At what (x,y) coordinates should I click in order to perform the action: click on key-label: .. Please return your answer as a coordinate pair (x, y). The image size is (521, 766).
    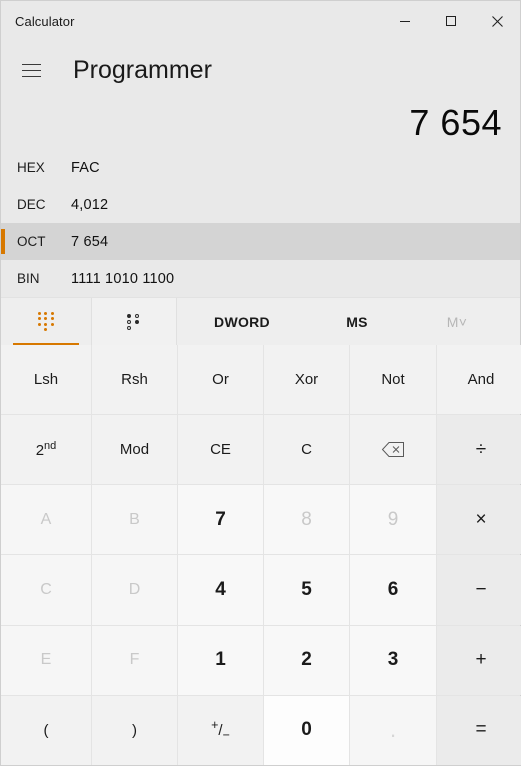
    Looking at the image, I should click on (393, 730).